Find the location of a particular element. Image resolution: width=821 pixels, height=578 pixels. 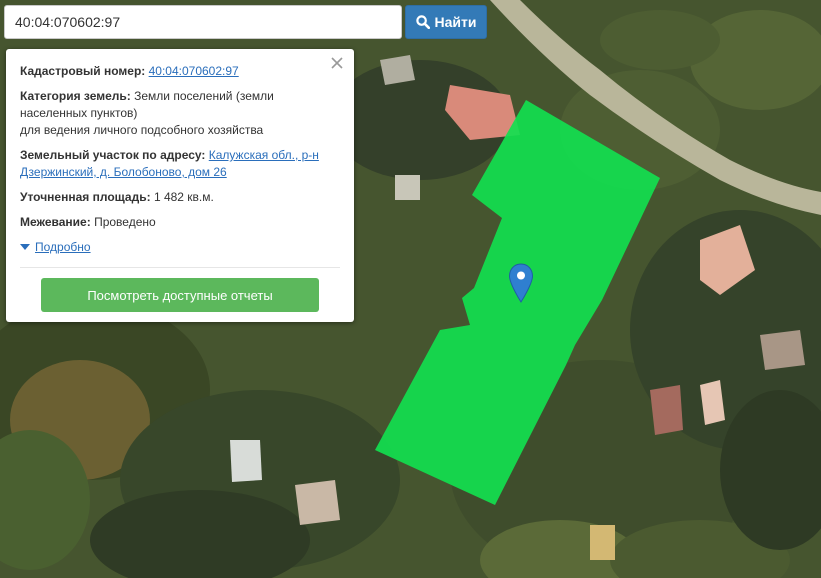

details-toggle: Подробно is located at coordinates (180, 247).